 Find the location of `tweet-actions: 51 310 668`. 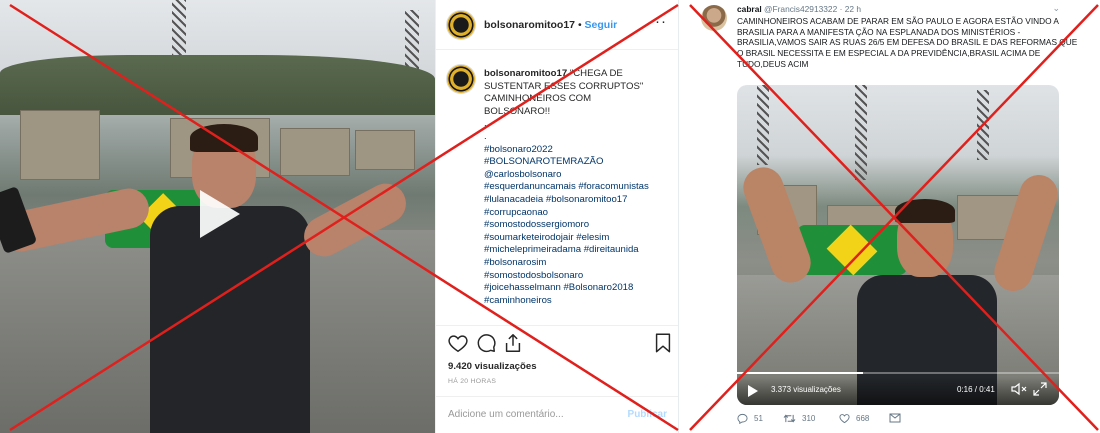

tweet-actions: 51 310 668 is located at coordinates (902, 421).